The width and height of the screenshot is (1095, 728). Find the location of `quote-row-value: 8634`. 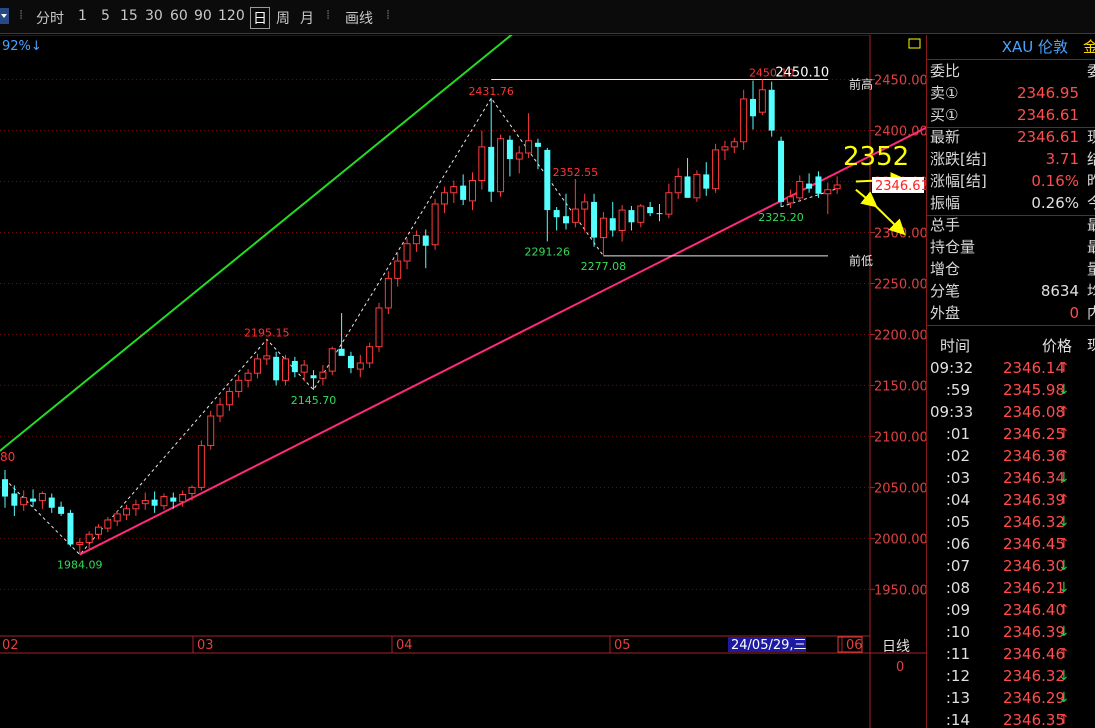

quote-row-value: 8634 is located at coordinates (1059, 291).